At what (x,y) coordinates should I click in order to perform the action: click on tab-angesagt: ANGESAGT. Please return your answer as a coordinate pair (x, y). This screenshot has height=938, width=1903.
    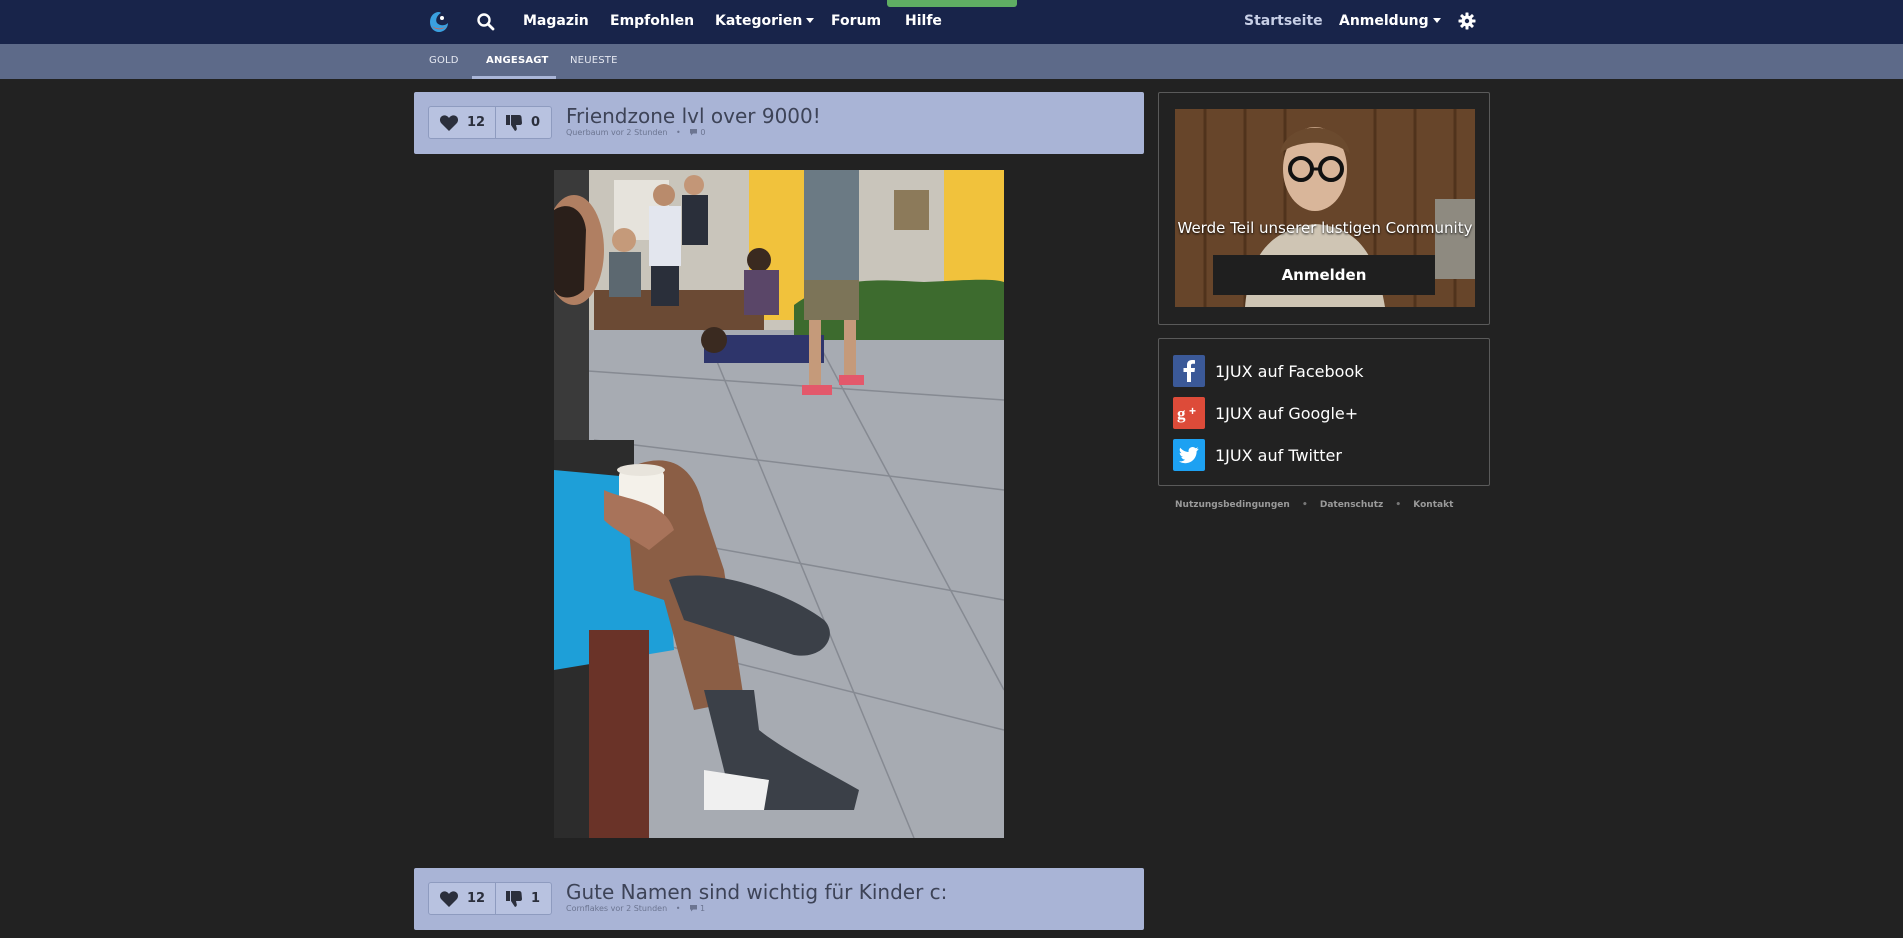
    Looking at the image, I should click on (517, 60).